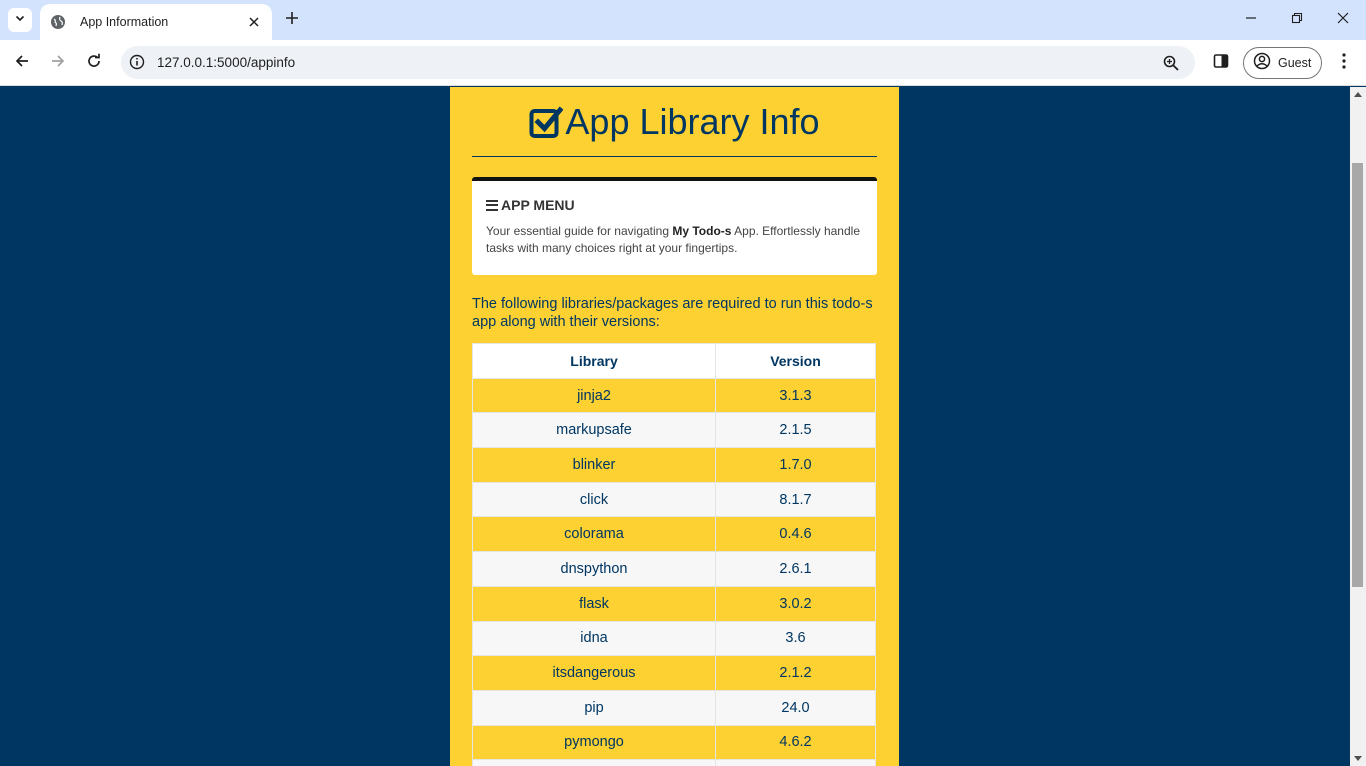  I want to click on table-row: idna 3.6, so click(674, 638).